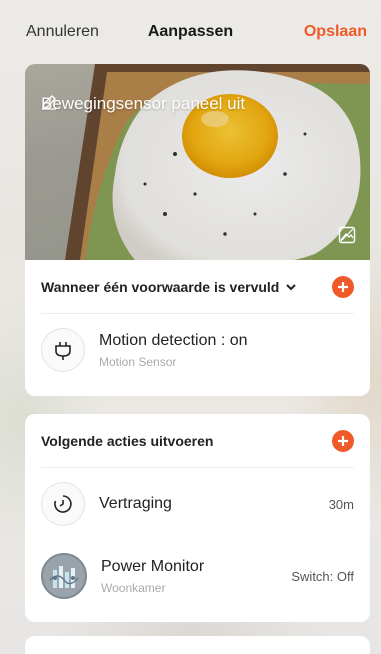  I want to click on action-device-value: Switch: Off, so click(322, 576).